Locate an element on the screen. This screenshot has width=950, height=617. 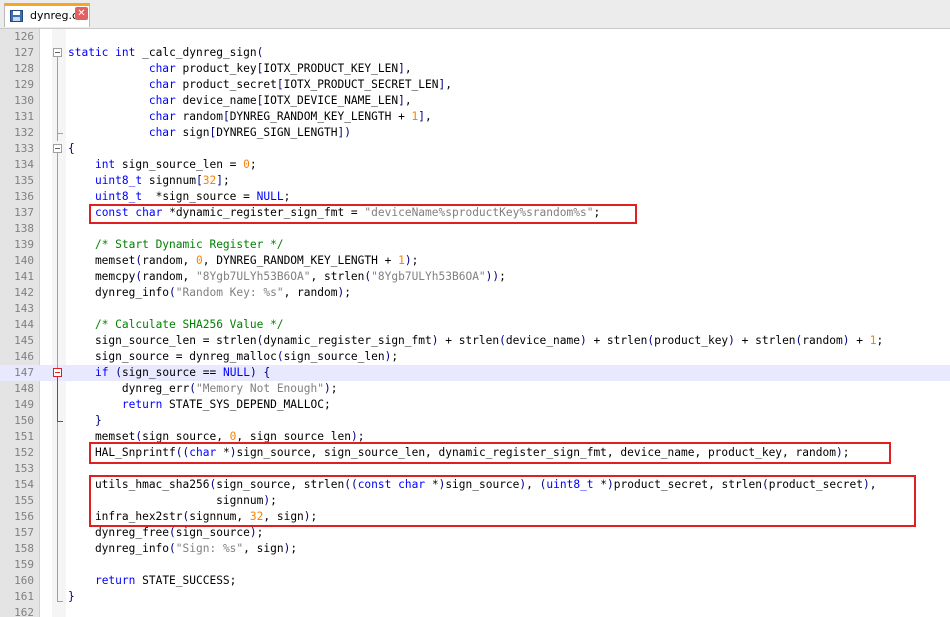
line-number: 161 is located at coordinates (24, 596).